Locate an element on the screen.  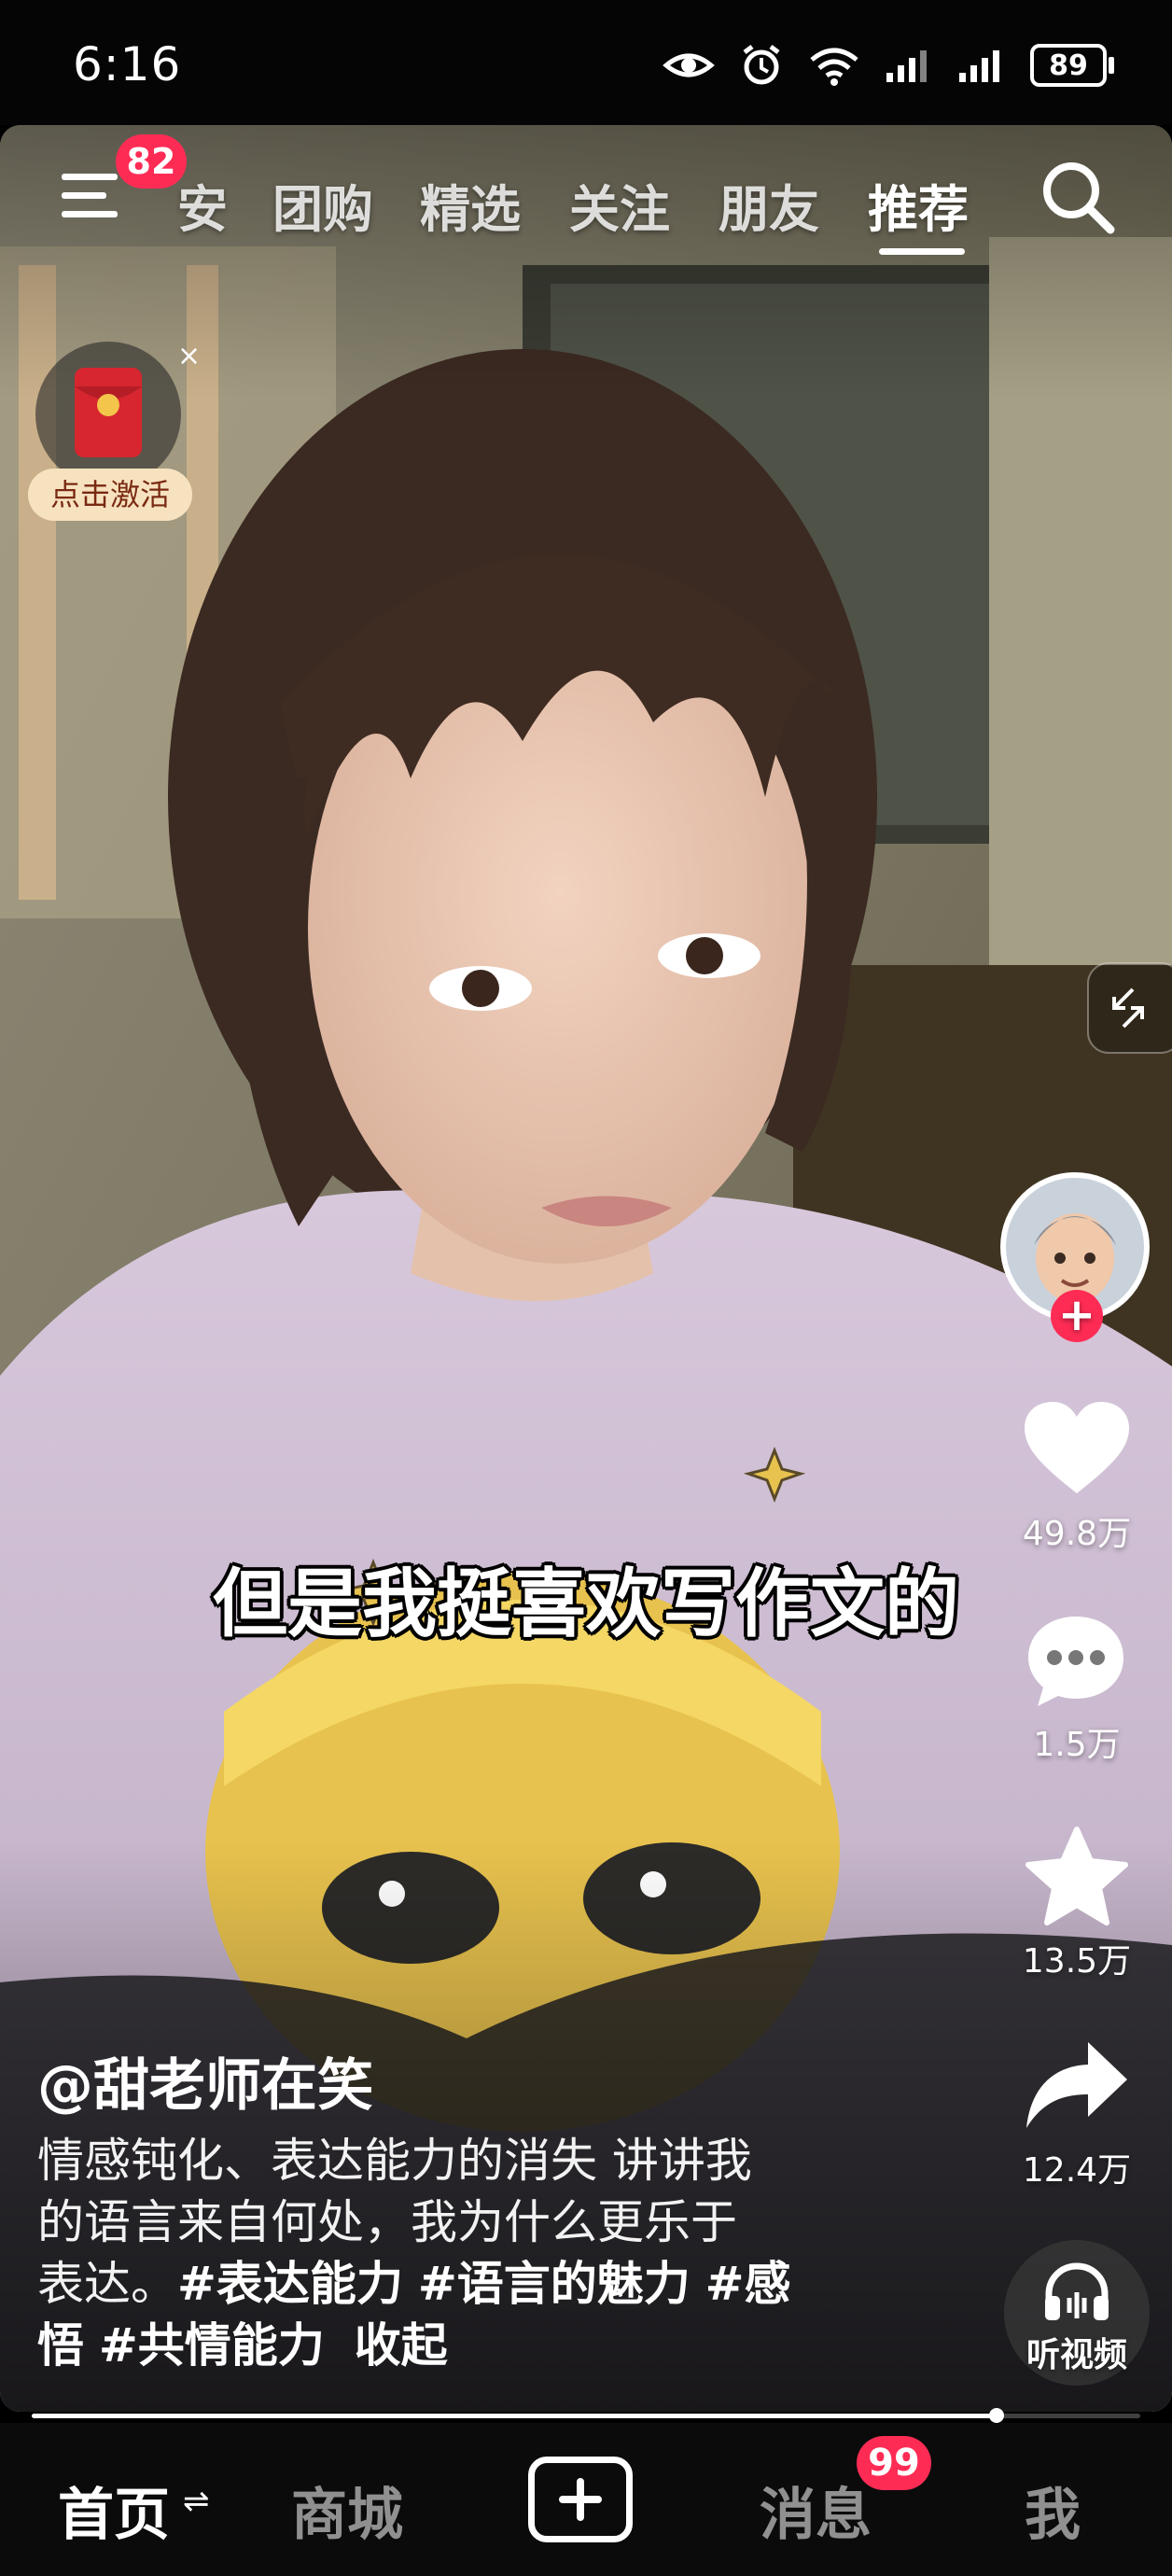
red-packet-icon is located at coordinates (108, 411).